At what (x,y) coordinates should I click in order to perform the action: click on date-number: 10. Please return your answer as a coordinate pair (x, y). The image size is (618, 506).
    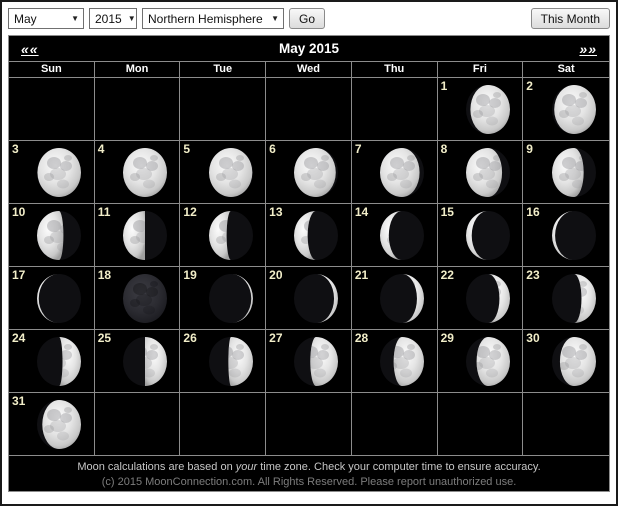
    Looking at the image, I should click on (19, 212).